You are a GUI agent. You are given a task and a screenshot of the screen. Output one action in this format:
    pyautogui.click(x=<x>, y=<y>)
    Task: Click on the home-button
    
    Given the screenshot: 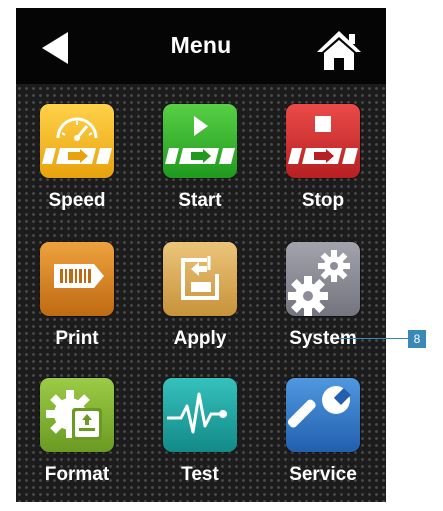 What is the action you would take?
    pyautogui.click(x=339, y=50)
    